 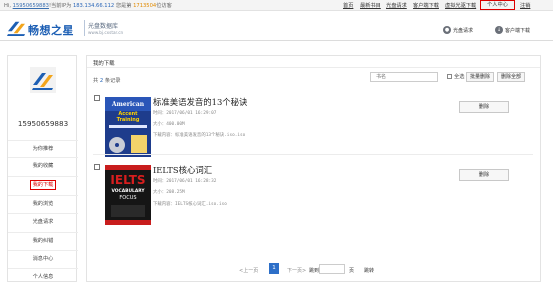 What do you see at coordinates (175, 192) in the screenshot?
I see `item-size-value: 208.25M` at bounding box center [175, 192].